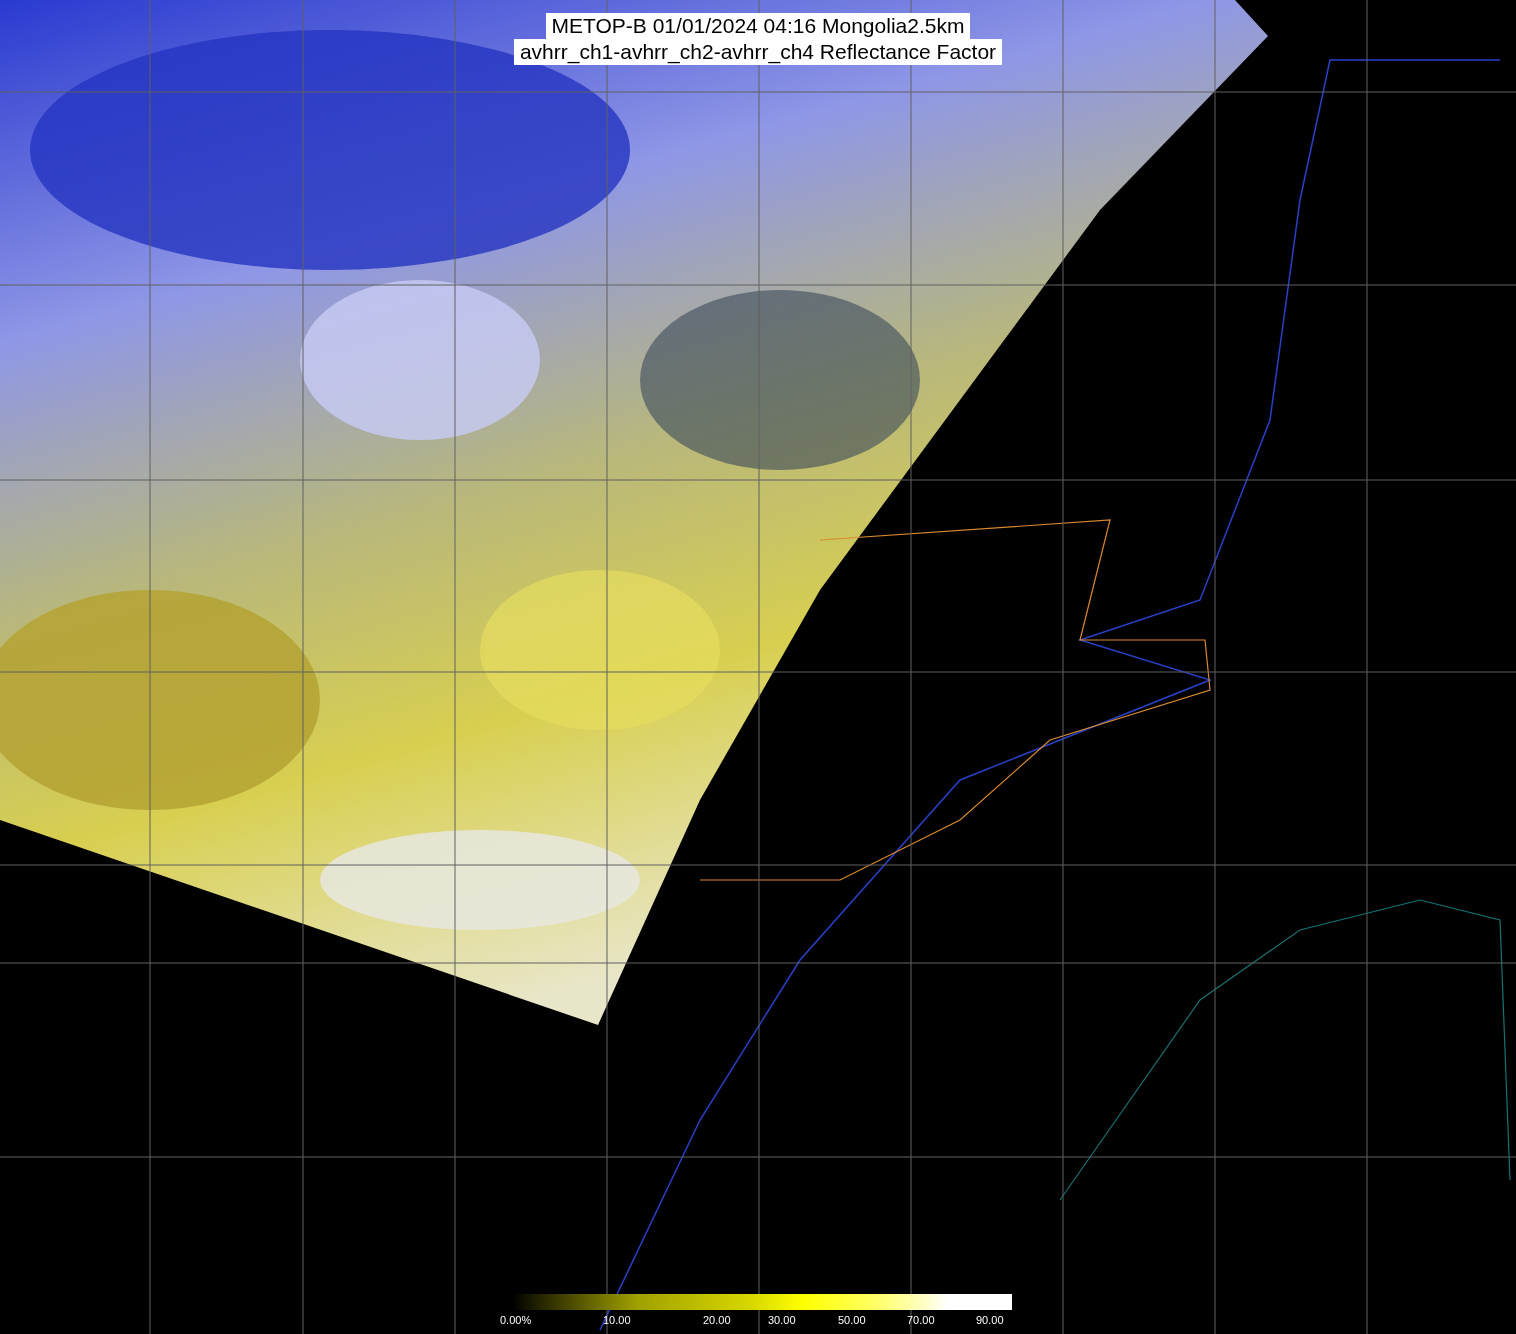 This screenshot has height=1334, width=1516. What do you see at coordinates (852, 1320) in the screenshot?
I see `scale-label: 50.00` at bounding box center [852, 1320].